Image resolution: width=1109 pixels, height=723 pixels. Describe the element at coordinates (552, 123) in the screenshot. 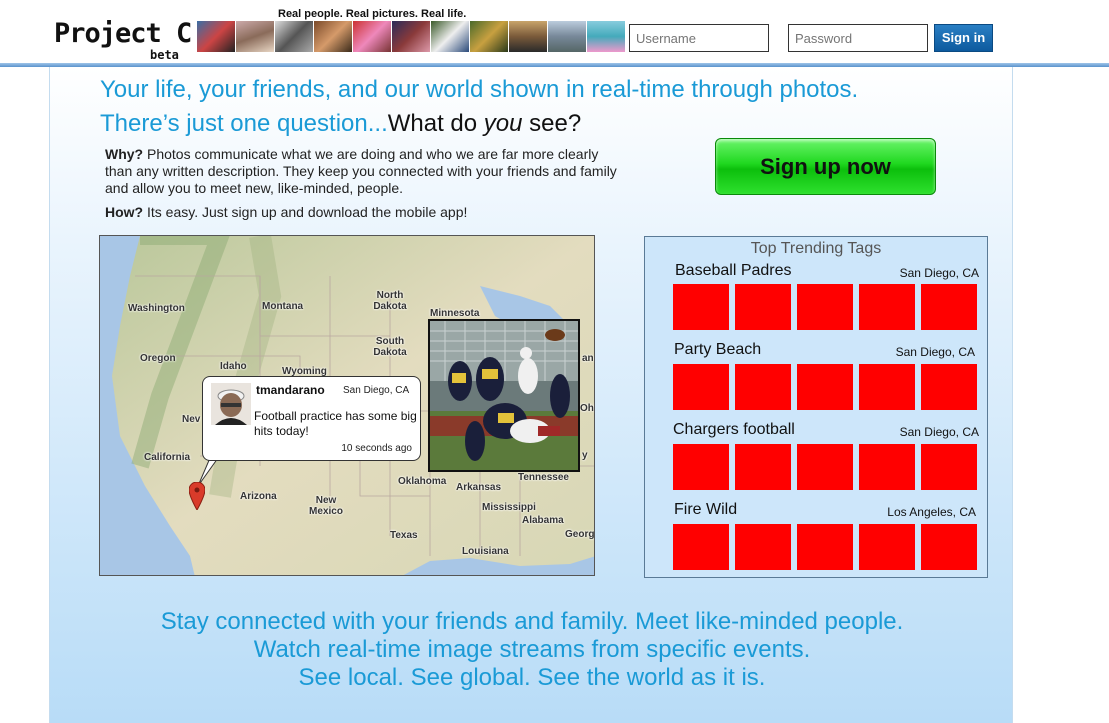

I see `headline-question-part: see?` at that location.